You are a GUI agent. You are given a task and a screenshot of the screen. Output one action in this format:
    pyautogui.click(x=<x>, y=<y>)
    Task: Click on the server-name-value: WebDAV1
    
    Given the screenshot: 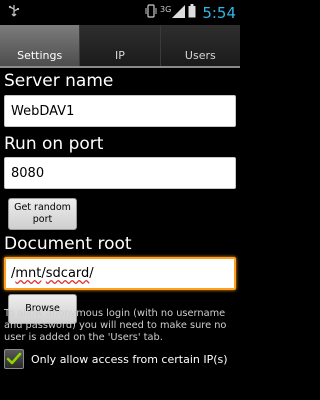 What is the action you would take?
    pyautogui.click(x=43, y=111)
    